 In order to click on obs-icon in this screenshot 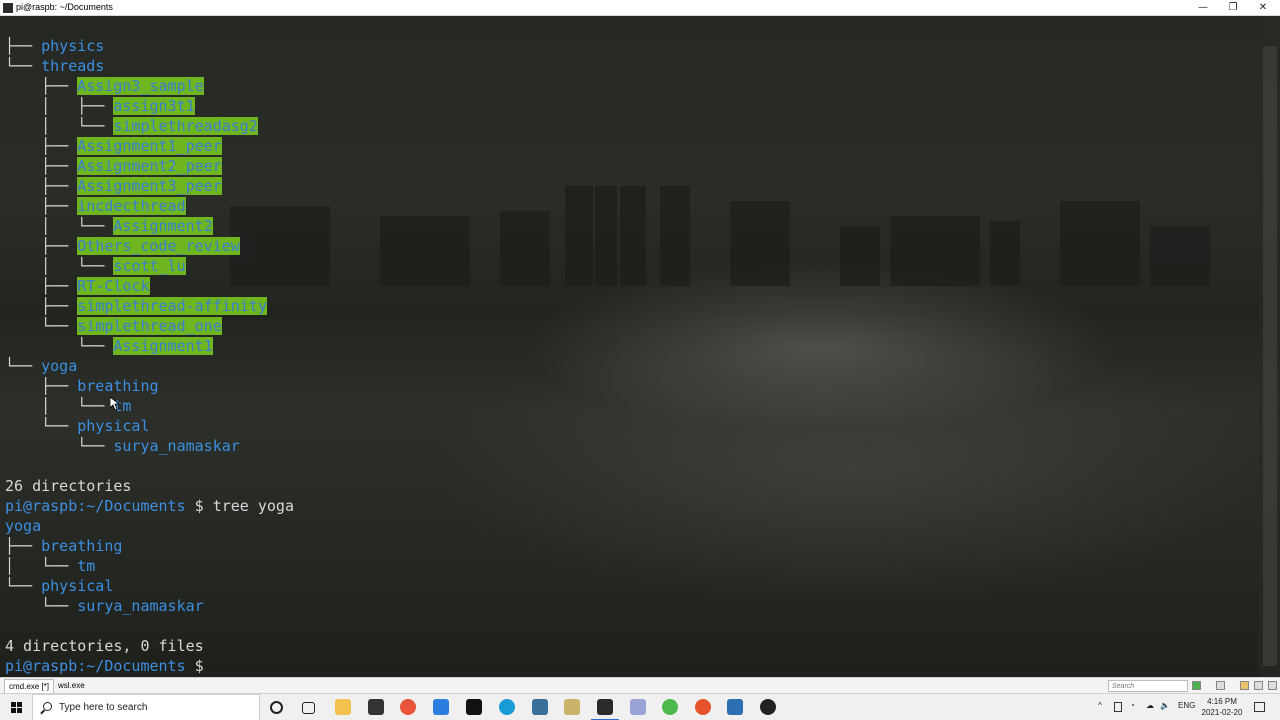, I will do `click(768, 707)`.